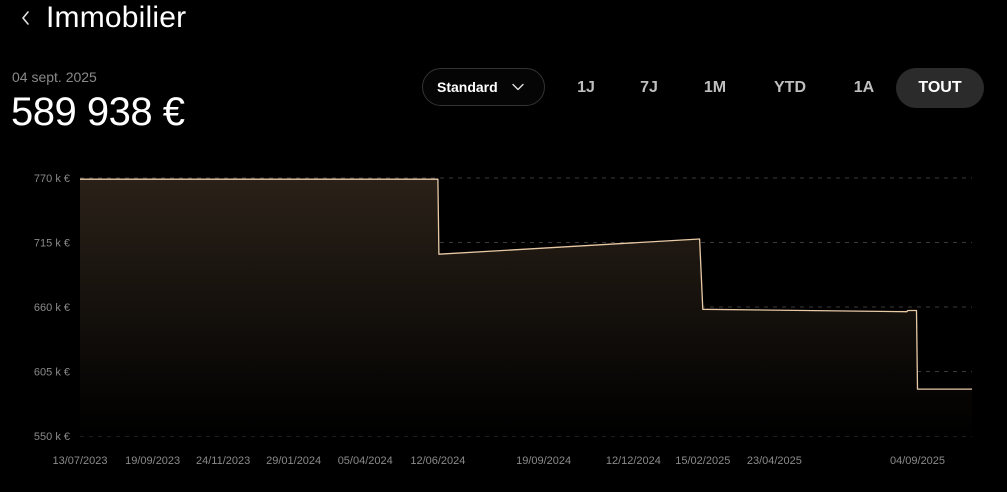  I want to click on range-tout-button: TOUT, so click(940, 88).